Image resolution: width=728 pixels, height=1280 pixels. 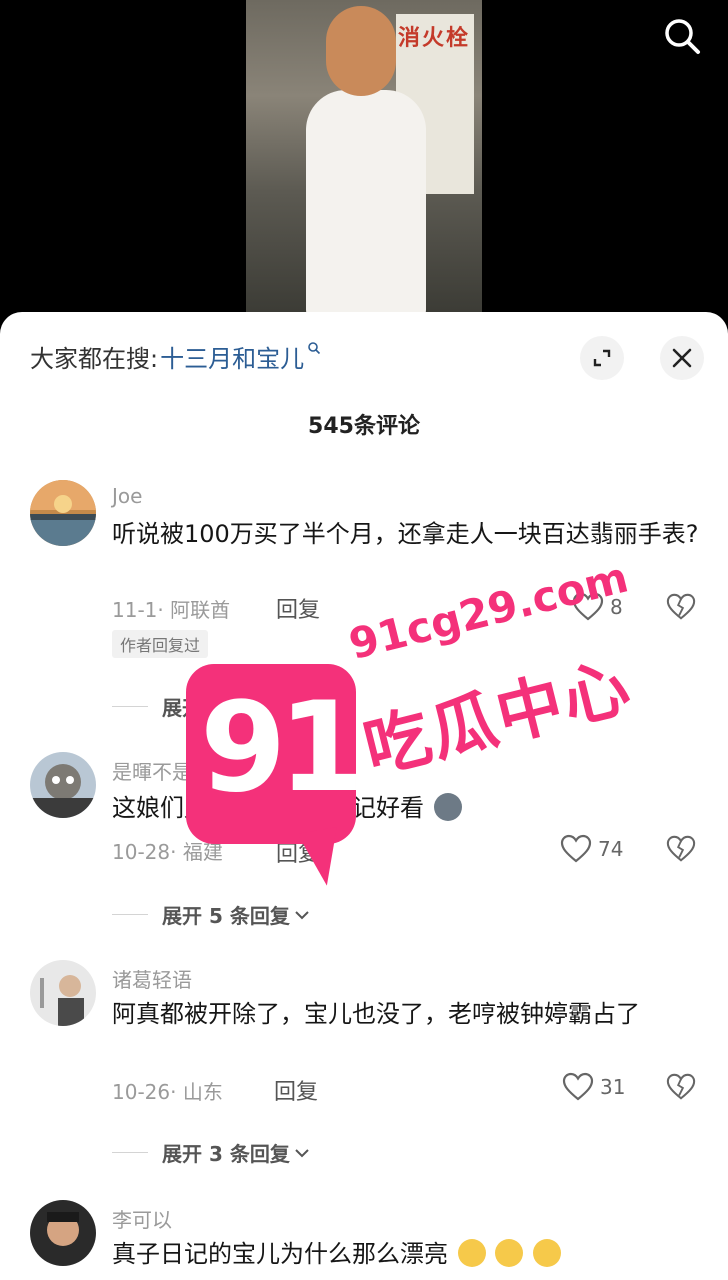 I want to click on comment-text: 阿真都被开除了，宝儿也没了，老哼被钟婷霸占了, so click(x=376, y=1014).